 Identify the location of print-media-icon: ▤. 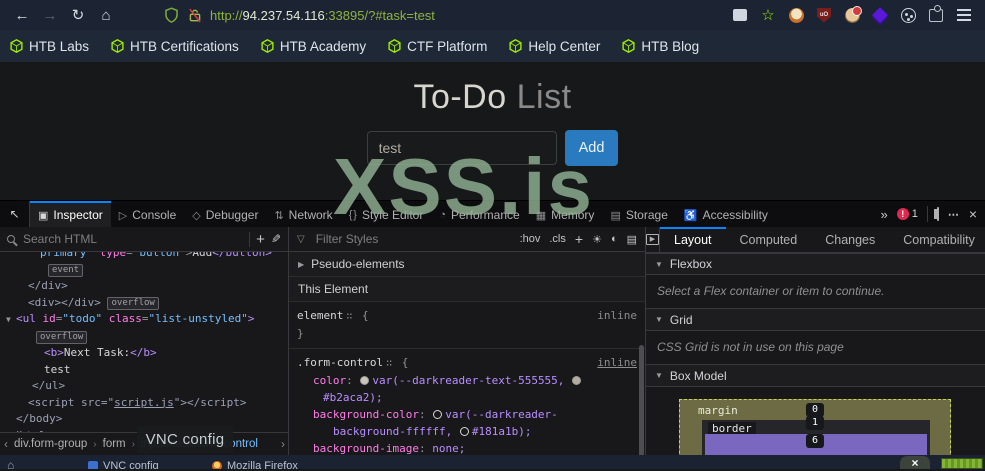
(632, 239).